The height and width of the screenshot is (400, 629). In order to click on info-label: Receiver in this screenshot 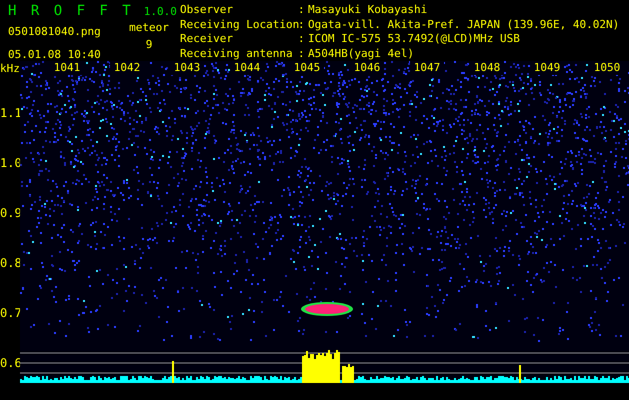, I will do `click(207, 39)`.